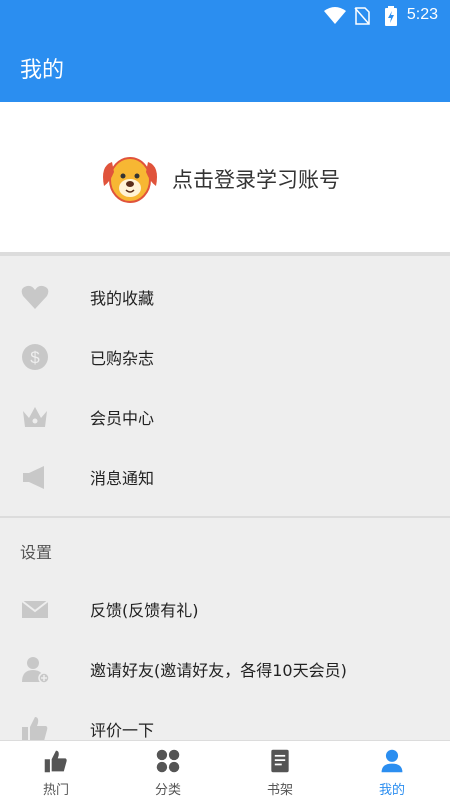  I want to click on bottom-tab-bar: 热门 分类 书架 我的, so click(225, 770).